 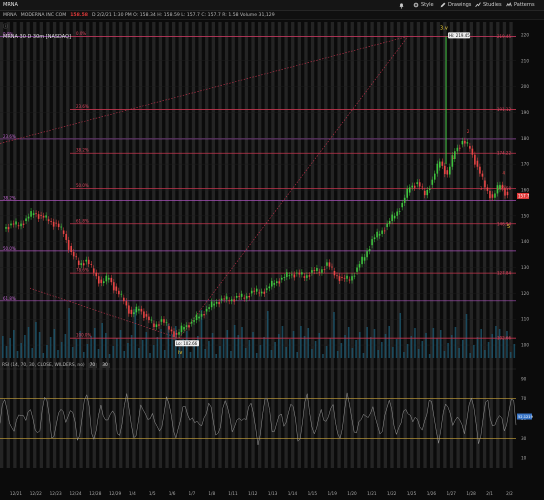 I want to click on rsi-level-high: 70, so click(x=92, y=365).